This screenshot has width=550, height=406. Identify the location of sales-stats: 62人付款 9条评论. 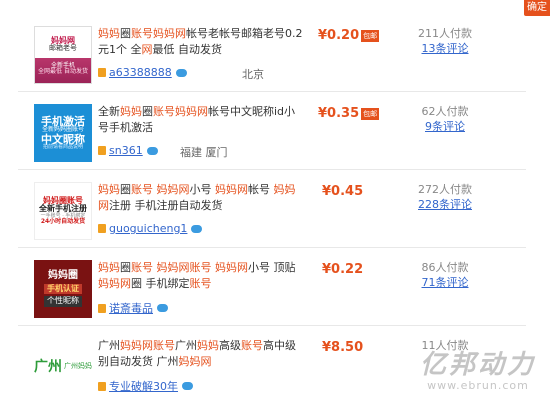
(445, 119).